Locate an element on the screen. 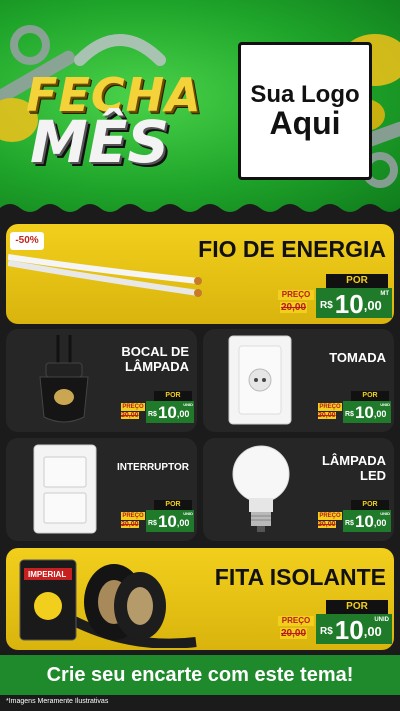 This screenshot has width=400, height=711. product-name: FITA ISOLANTE is located at coordinates (300, 577).